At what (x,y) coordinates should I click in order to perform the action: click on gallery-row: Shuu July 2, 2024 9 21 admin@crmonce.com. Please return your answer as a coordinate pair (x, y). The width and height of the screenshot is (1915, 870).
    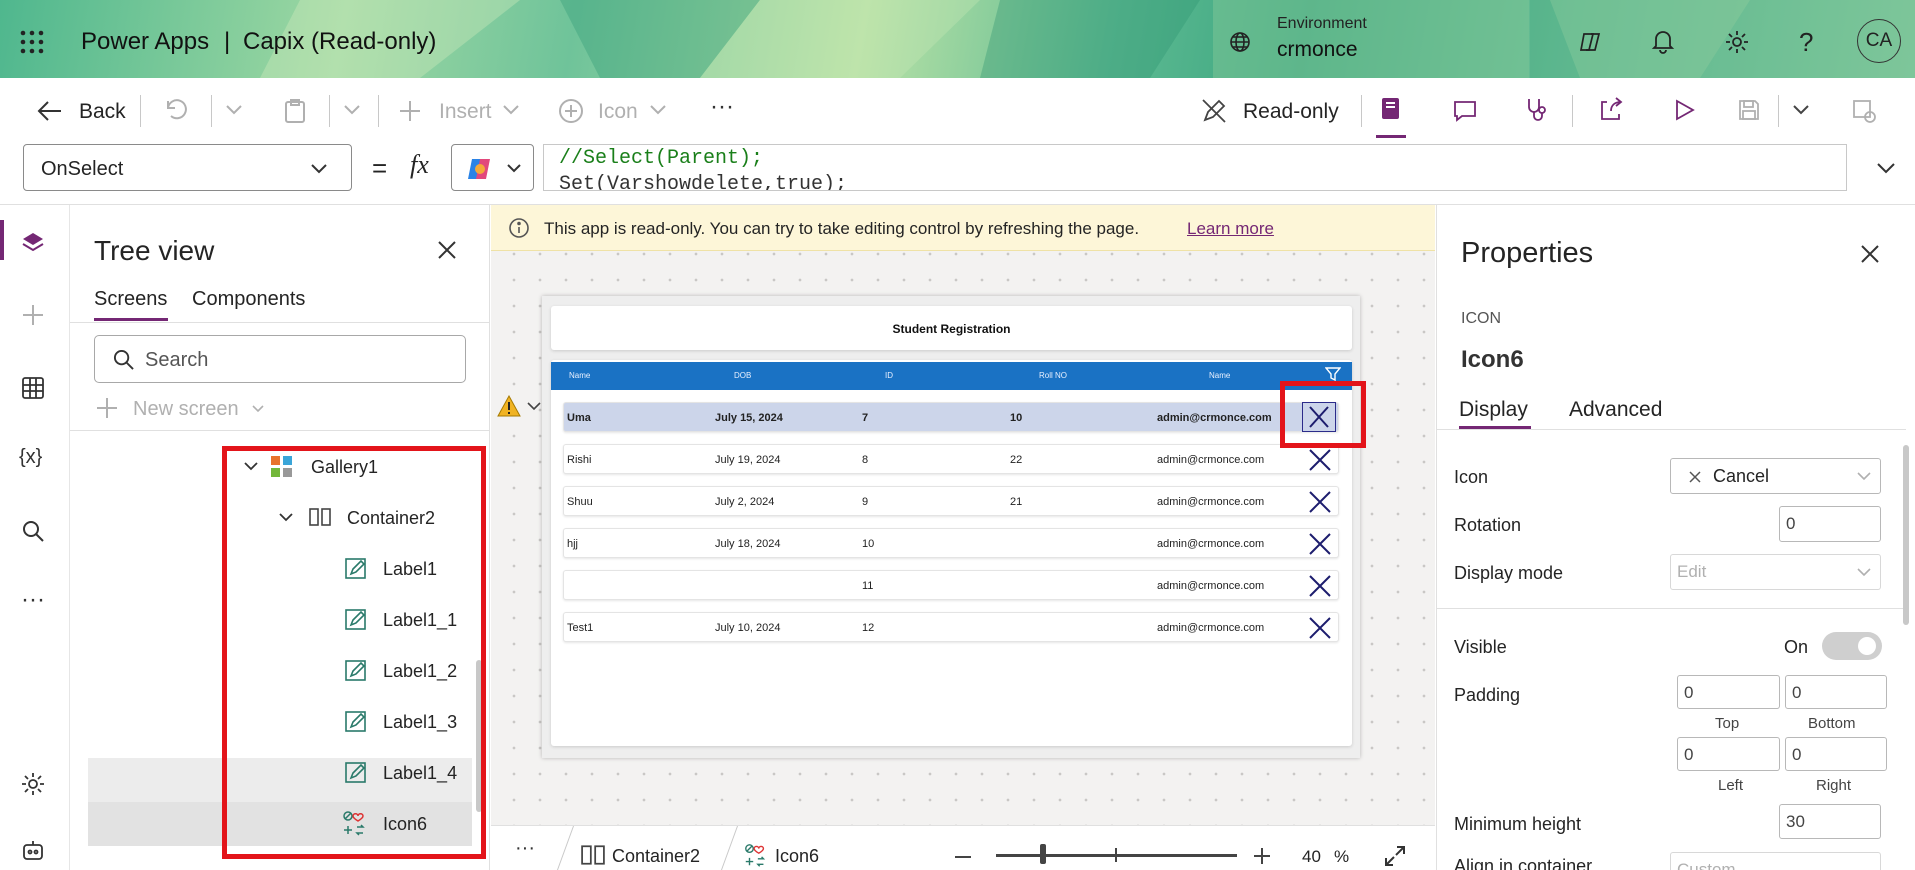
    Looking at the image, I should click on (951, 501).